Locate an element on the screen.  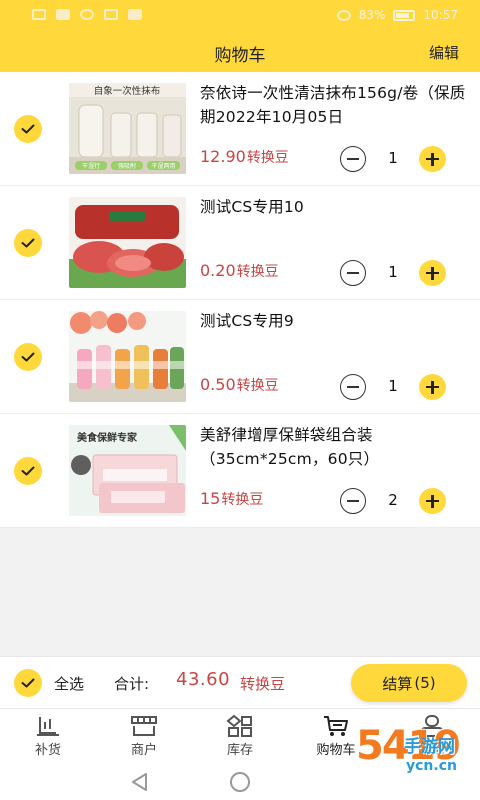
watermark-logo: 5419 手游网 ycn.cn is located at coordinates (415, 760).